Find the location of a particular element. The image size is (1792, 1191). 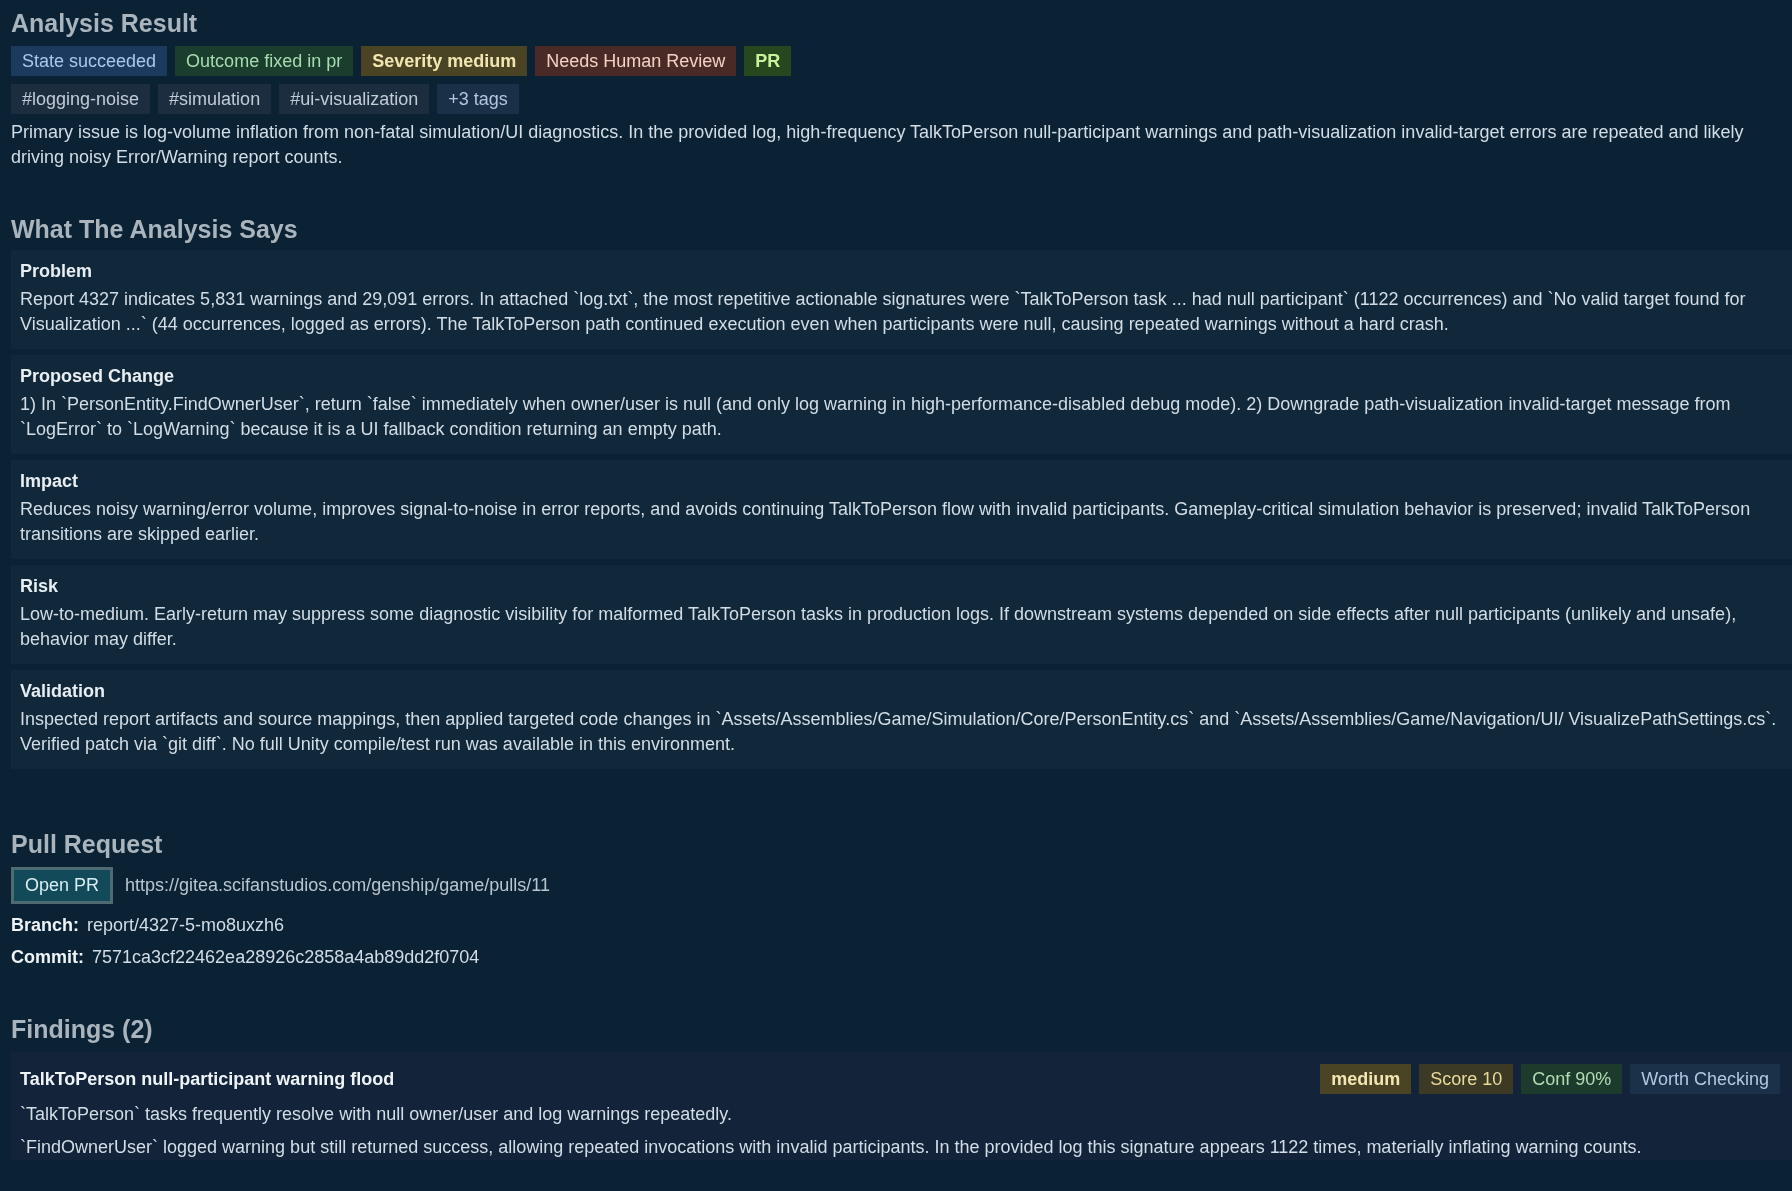

section-heading: Pull Request is located at coordinates (87, 844).